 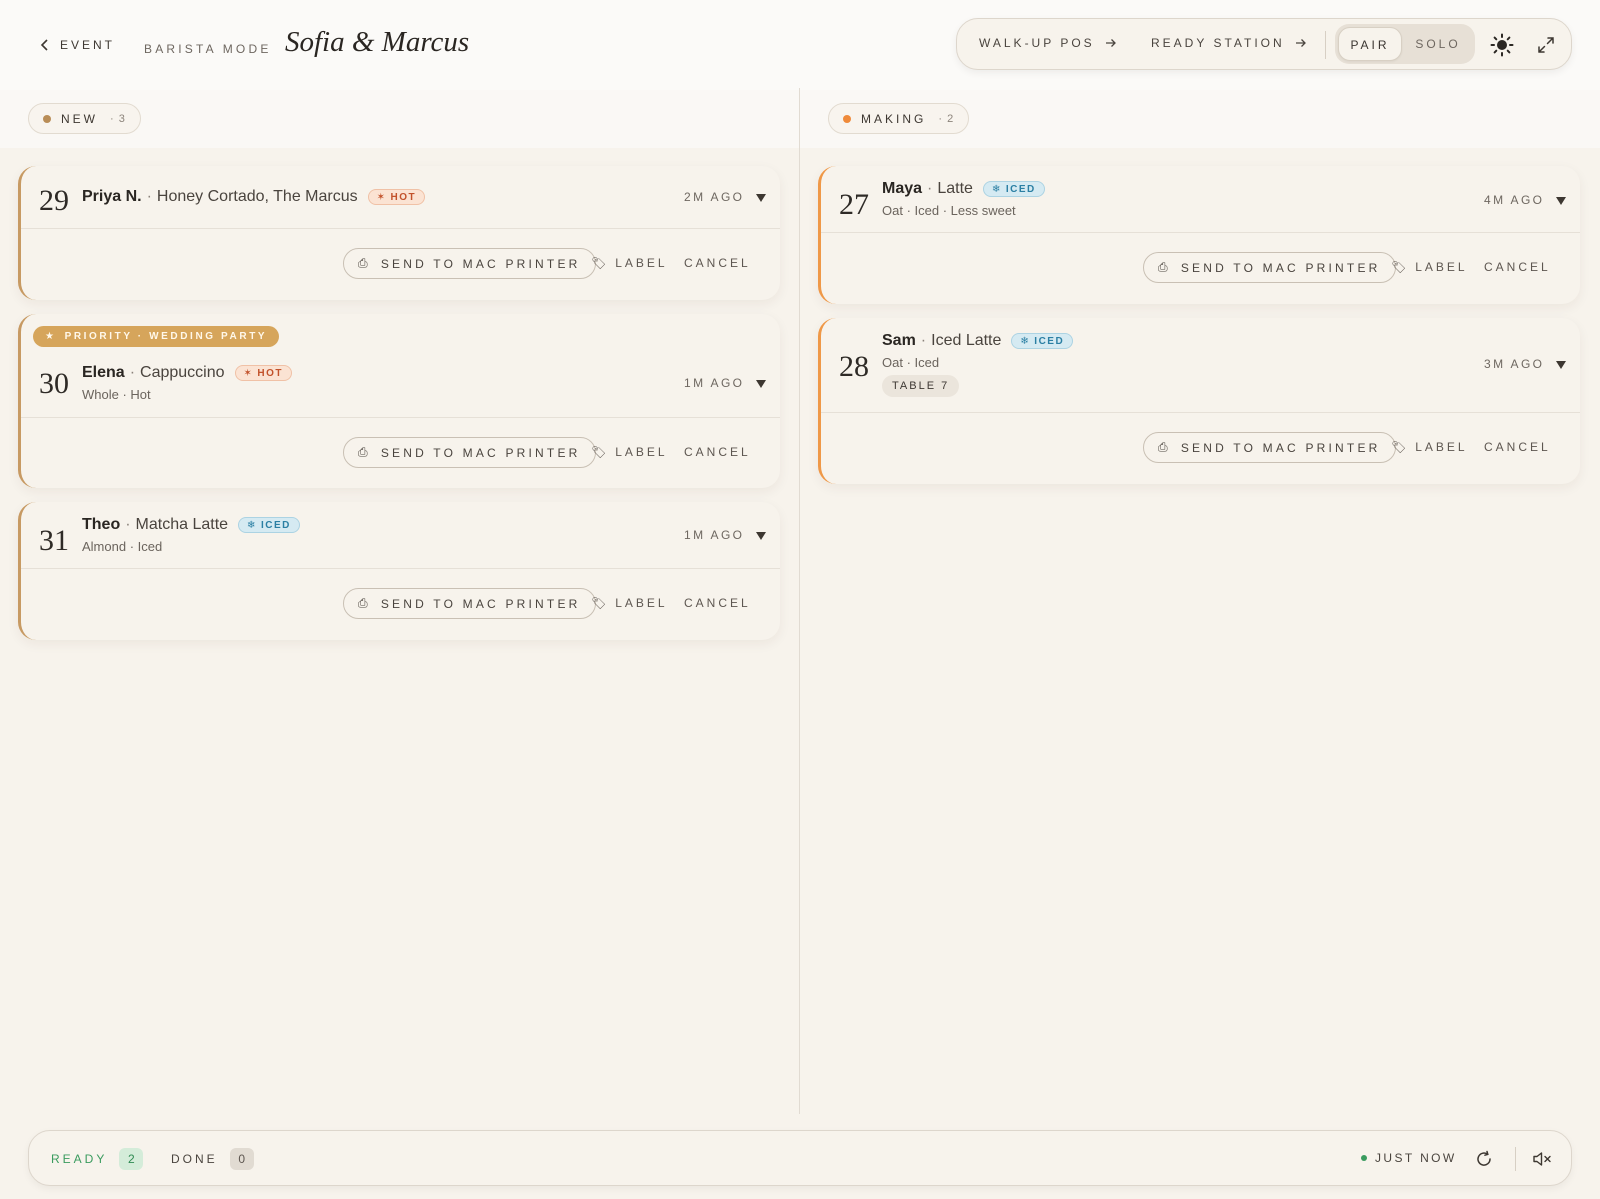 I want to click on solo-option: SOLO, so click(x=1438, y=44).